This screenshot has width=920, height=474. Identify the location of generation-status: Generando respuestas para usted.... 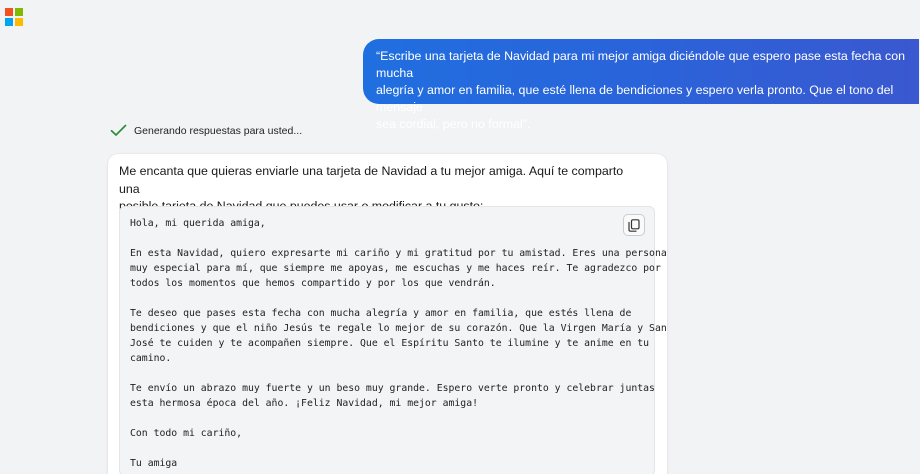
(206, 130).